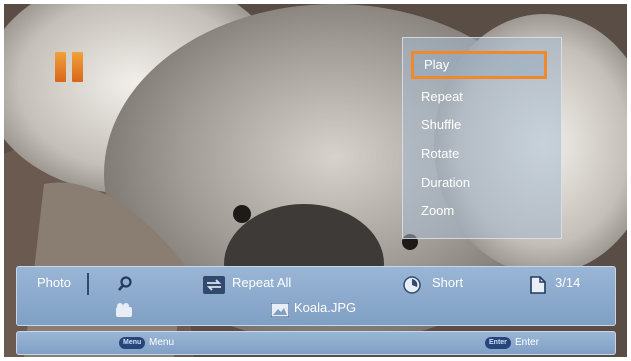 The height and width of the screenshot is (361, 631). Describe the element at coordinates (527, 342) in the screenshot. I see `enter-hint: Enter` at that location.